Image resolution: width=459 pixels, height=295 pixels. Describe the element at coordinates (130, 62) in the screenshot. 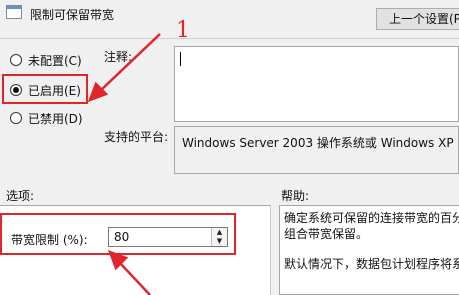

I see `arrow-to-enabled` at that location.